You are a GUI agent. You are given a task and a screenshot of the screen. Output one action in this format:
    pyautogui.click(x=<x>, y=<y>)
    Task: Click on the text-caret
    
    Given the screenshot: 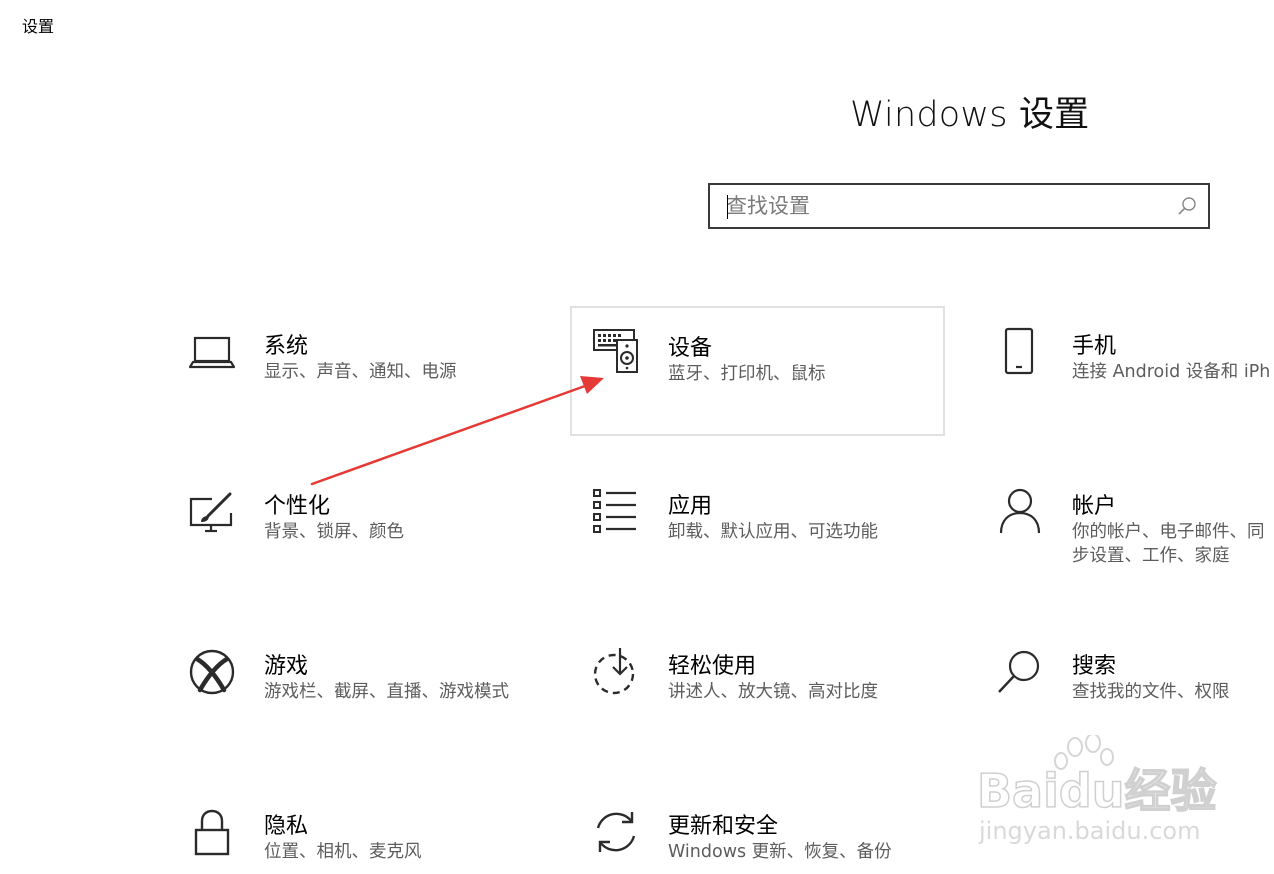 What is the action you would take?
    pyautogui.click(x=727, y=207)
    